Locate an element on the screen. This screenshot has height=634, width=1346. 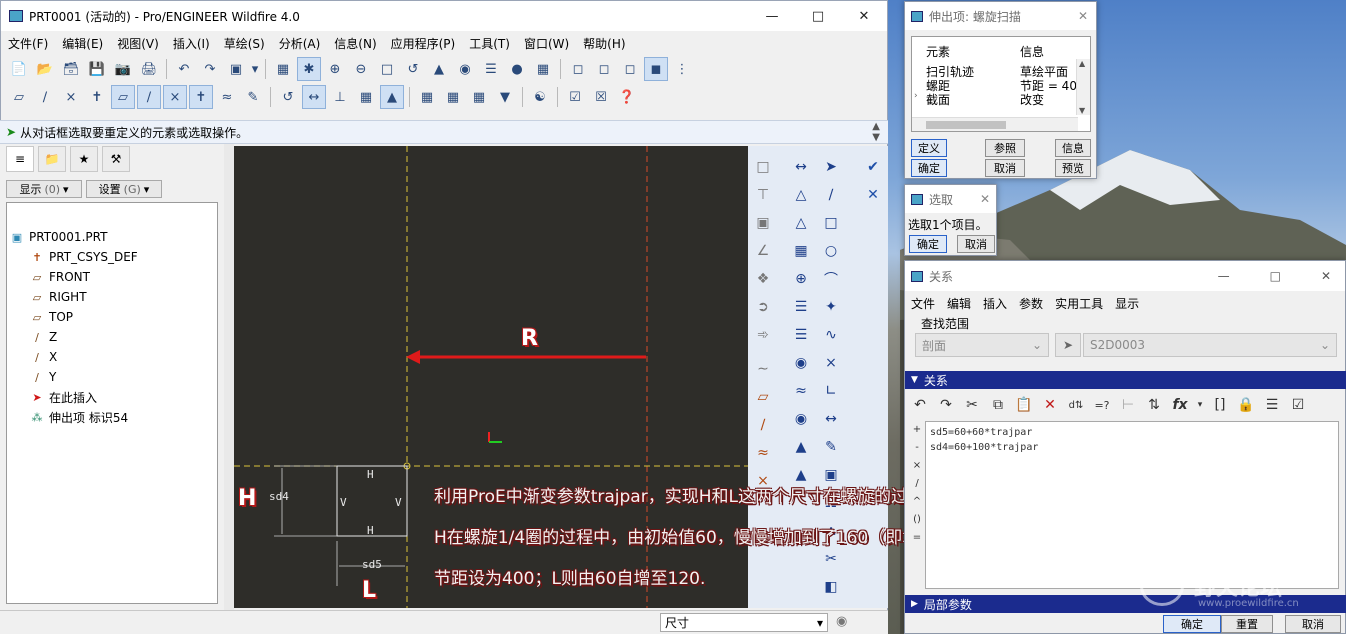
new-file-icon: 📄 is located at coordinates (19, 69).